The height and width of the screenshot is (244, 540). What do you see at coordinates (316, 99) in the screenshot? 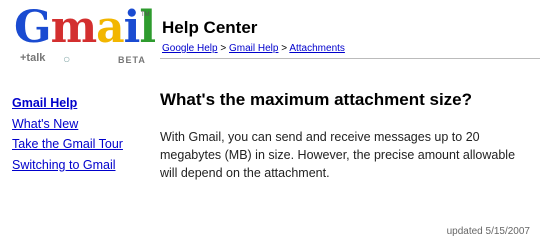
I see `article-heading: What's the maximum attachment size?` at bounding box center [316, 99].